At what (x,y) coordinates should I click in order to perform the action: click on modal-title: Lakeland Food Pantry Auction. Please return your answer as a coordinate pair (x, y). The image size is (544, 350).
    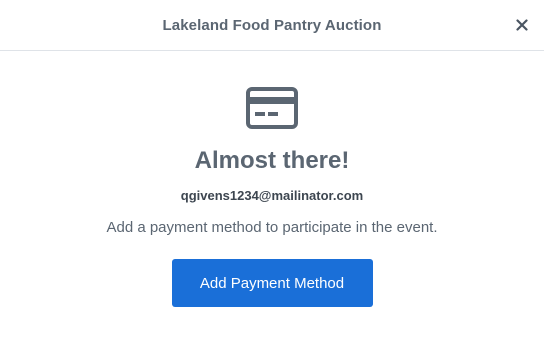
    Looking at the image, I should click on (272, 25).